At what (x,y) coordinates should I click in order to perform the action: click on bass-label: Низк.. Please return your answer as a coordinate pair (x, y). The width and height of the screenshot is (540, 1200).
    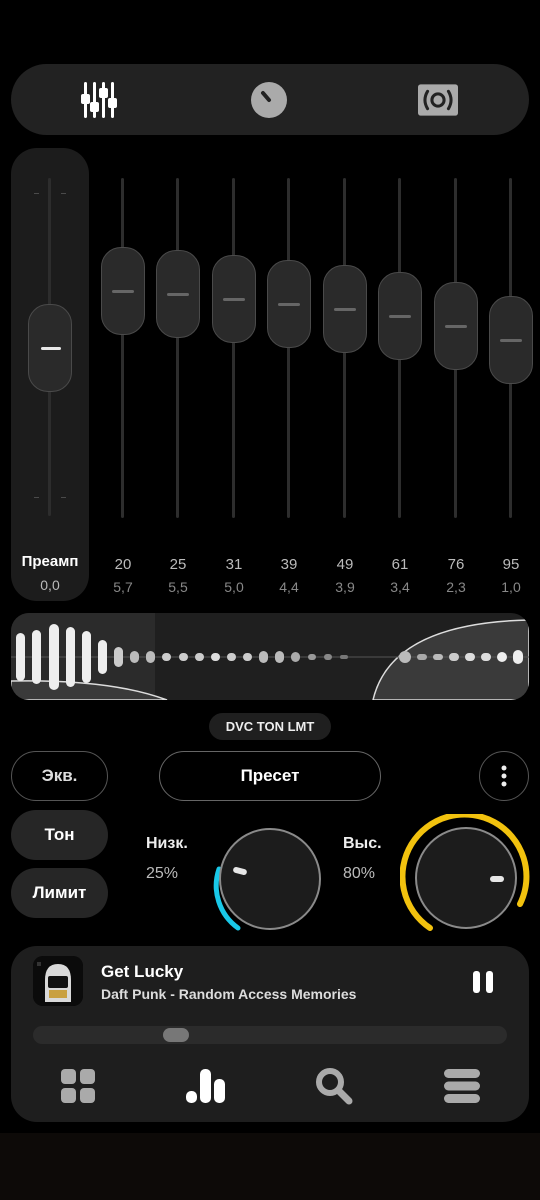
    Looking at the image, I should click on (167, 843).